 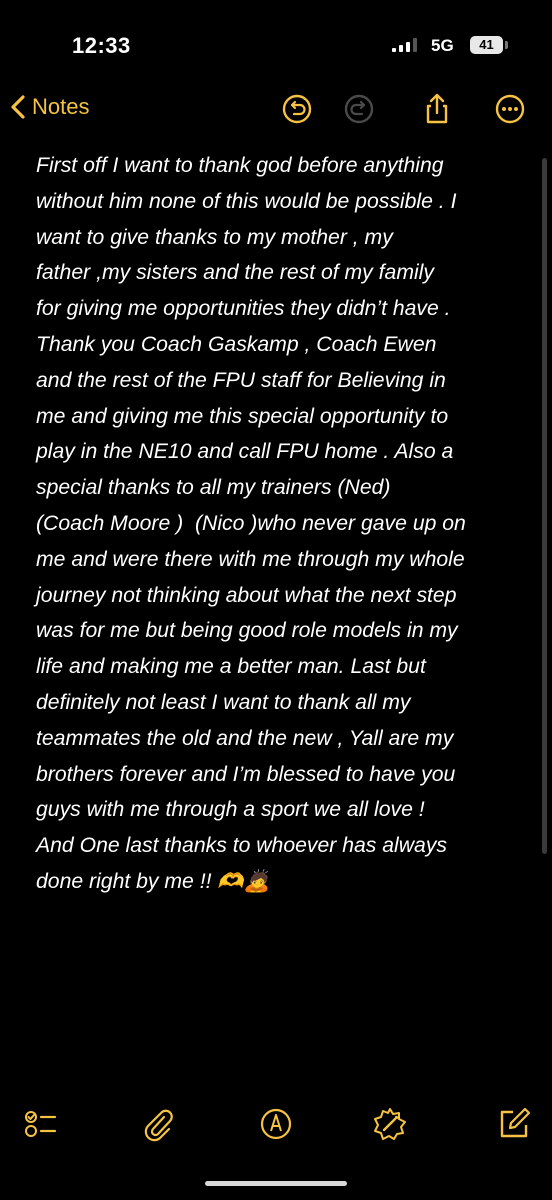 What do you see at coordinates (544, 506) in the screenshot?
I see `scroll-indicator` at bounding box center [544, 506].